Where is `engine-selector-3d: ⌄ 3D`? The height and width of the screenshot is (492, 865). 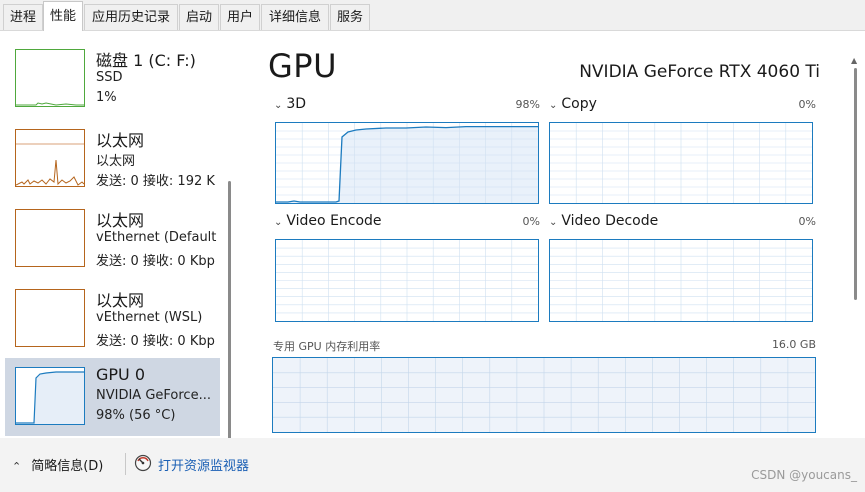
engine-selector-3d: ⌄ 3D is located at coordinates (290, 104).